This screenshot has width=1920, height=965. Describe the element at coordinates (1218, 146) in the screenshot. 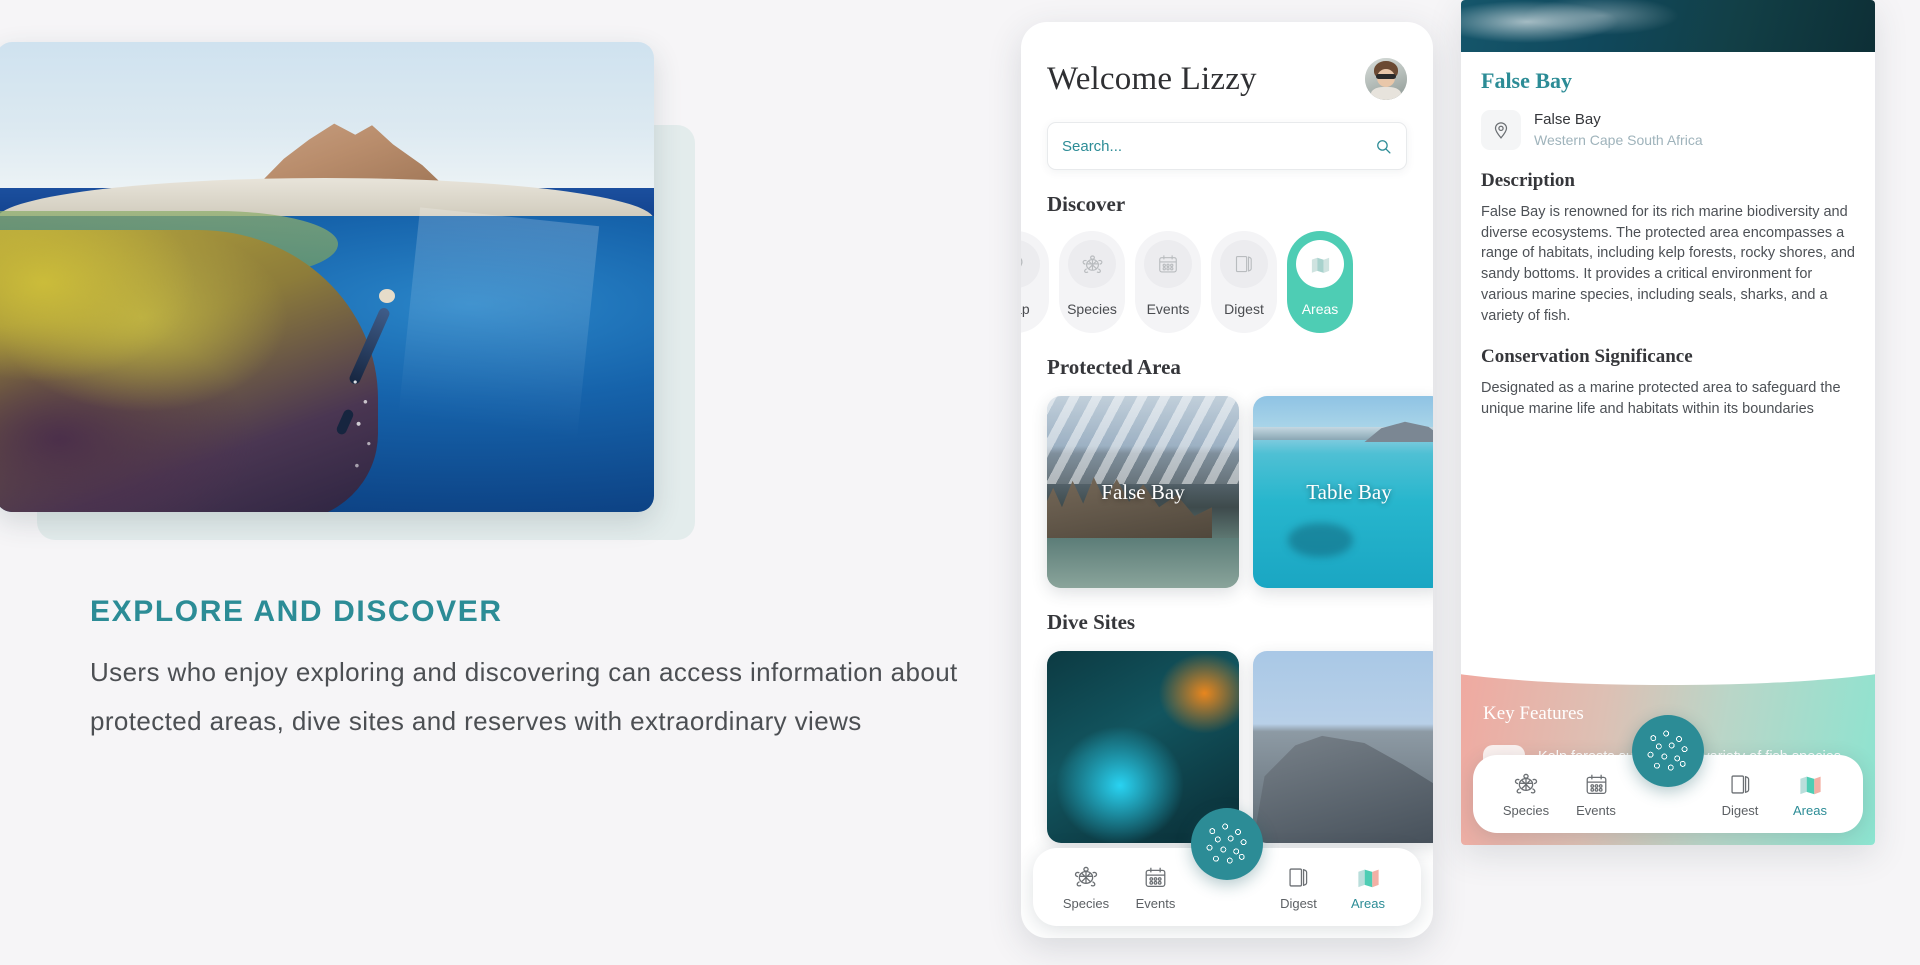

I see `search-input` at that location.